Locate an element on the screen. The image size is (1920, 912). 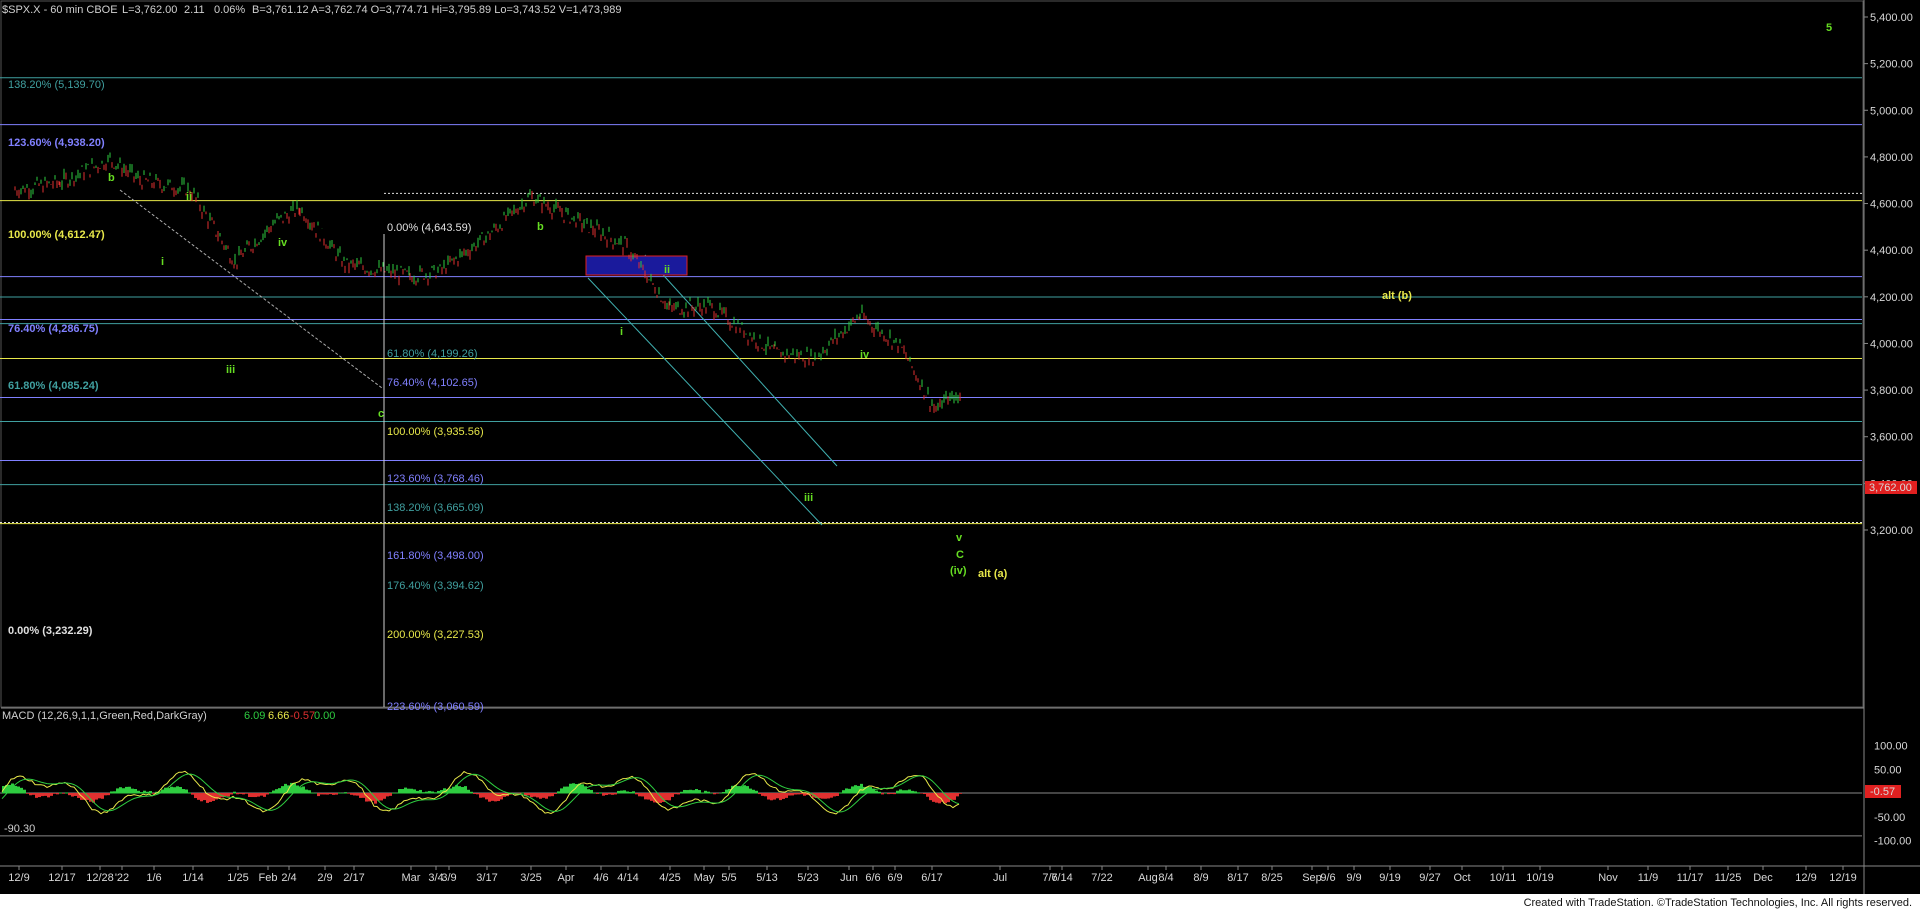
fib-label-100: 100.00% (4,612.47) is located at coordinates (56, 235).